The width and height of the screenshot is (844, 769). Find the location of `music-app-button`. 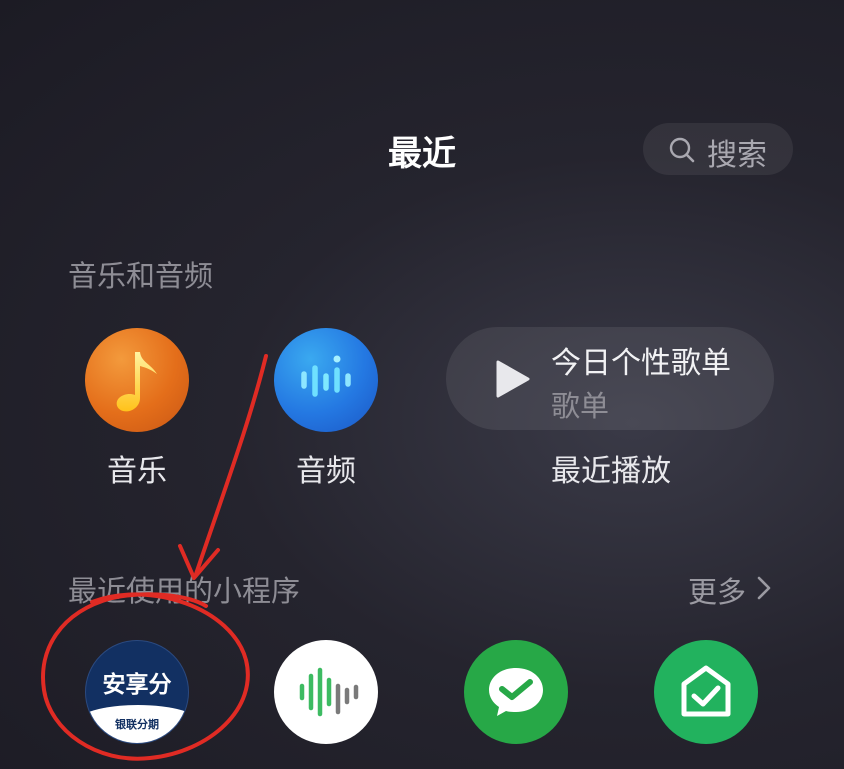

music-app-button is located at coordinates (137, 380).